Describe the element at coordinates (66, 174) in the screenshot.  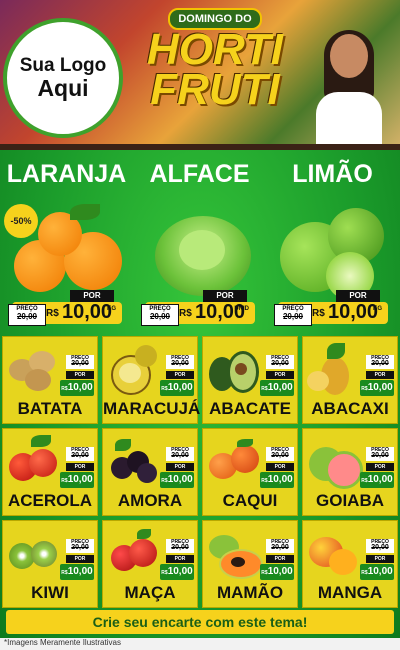
I see `featured-name: LARANJA` at that location.